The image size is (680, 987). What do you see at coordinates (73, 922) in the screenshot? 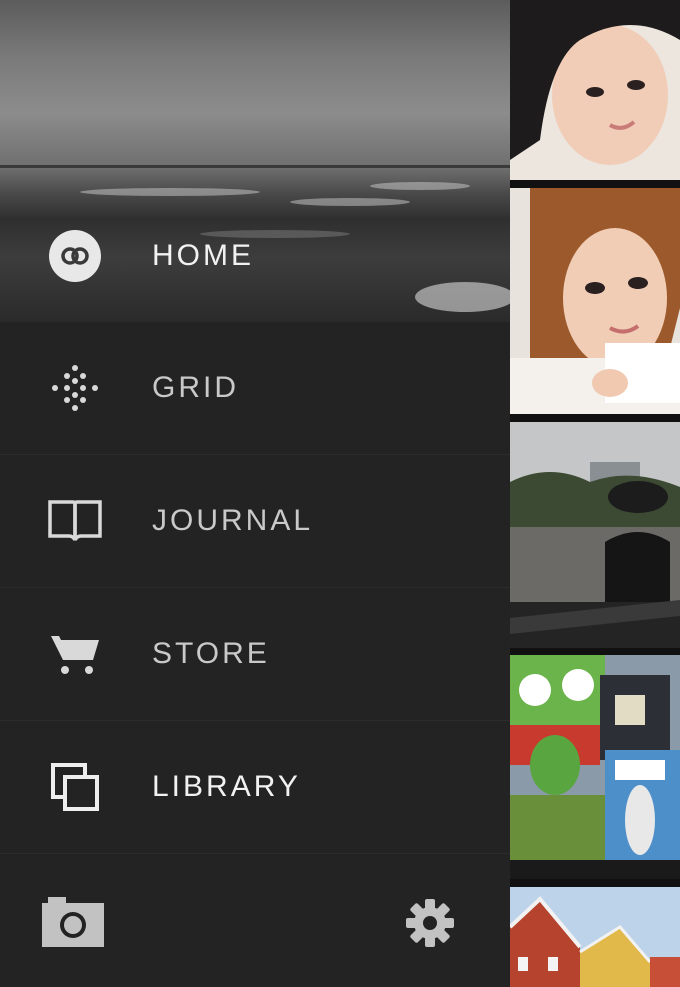
I see `camera-icon` at bounding box center [73, 922].